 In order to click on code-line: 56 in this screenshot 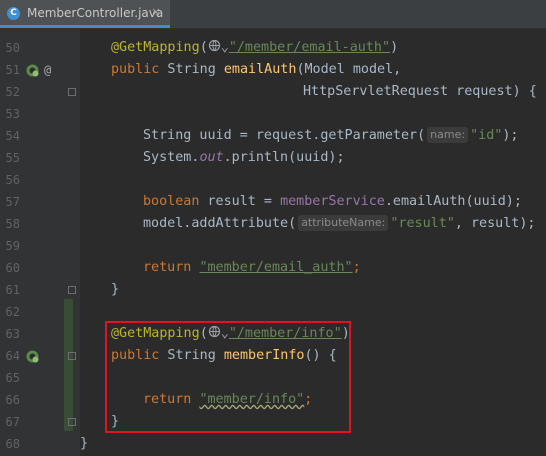, I will do `click(273, 180)`.